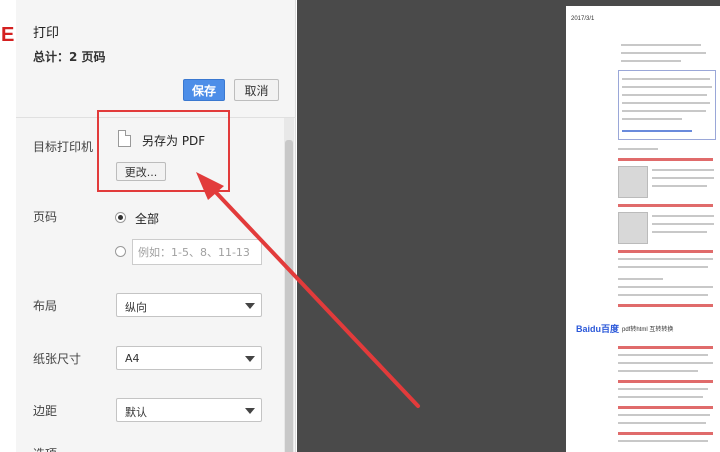  I want to click on margins-select: 默认, so click(189, 410).